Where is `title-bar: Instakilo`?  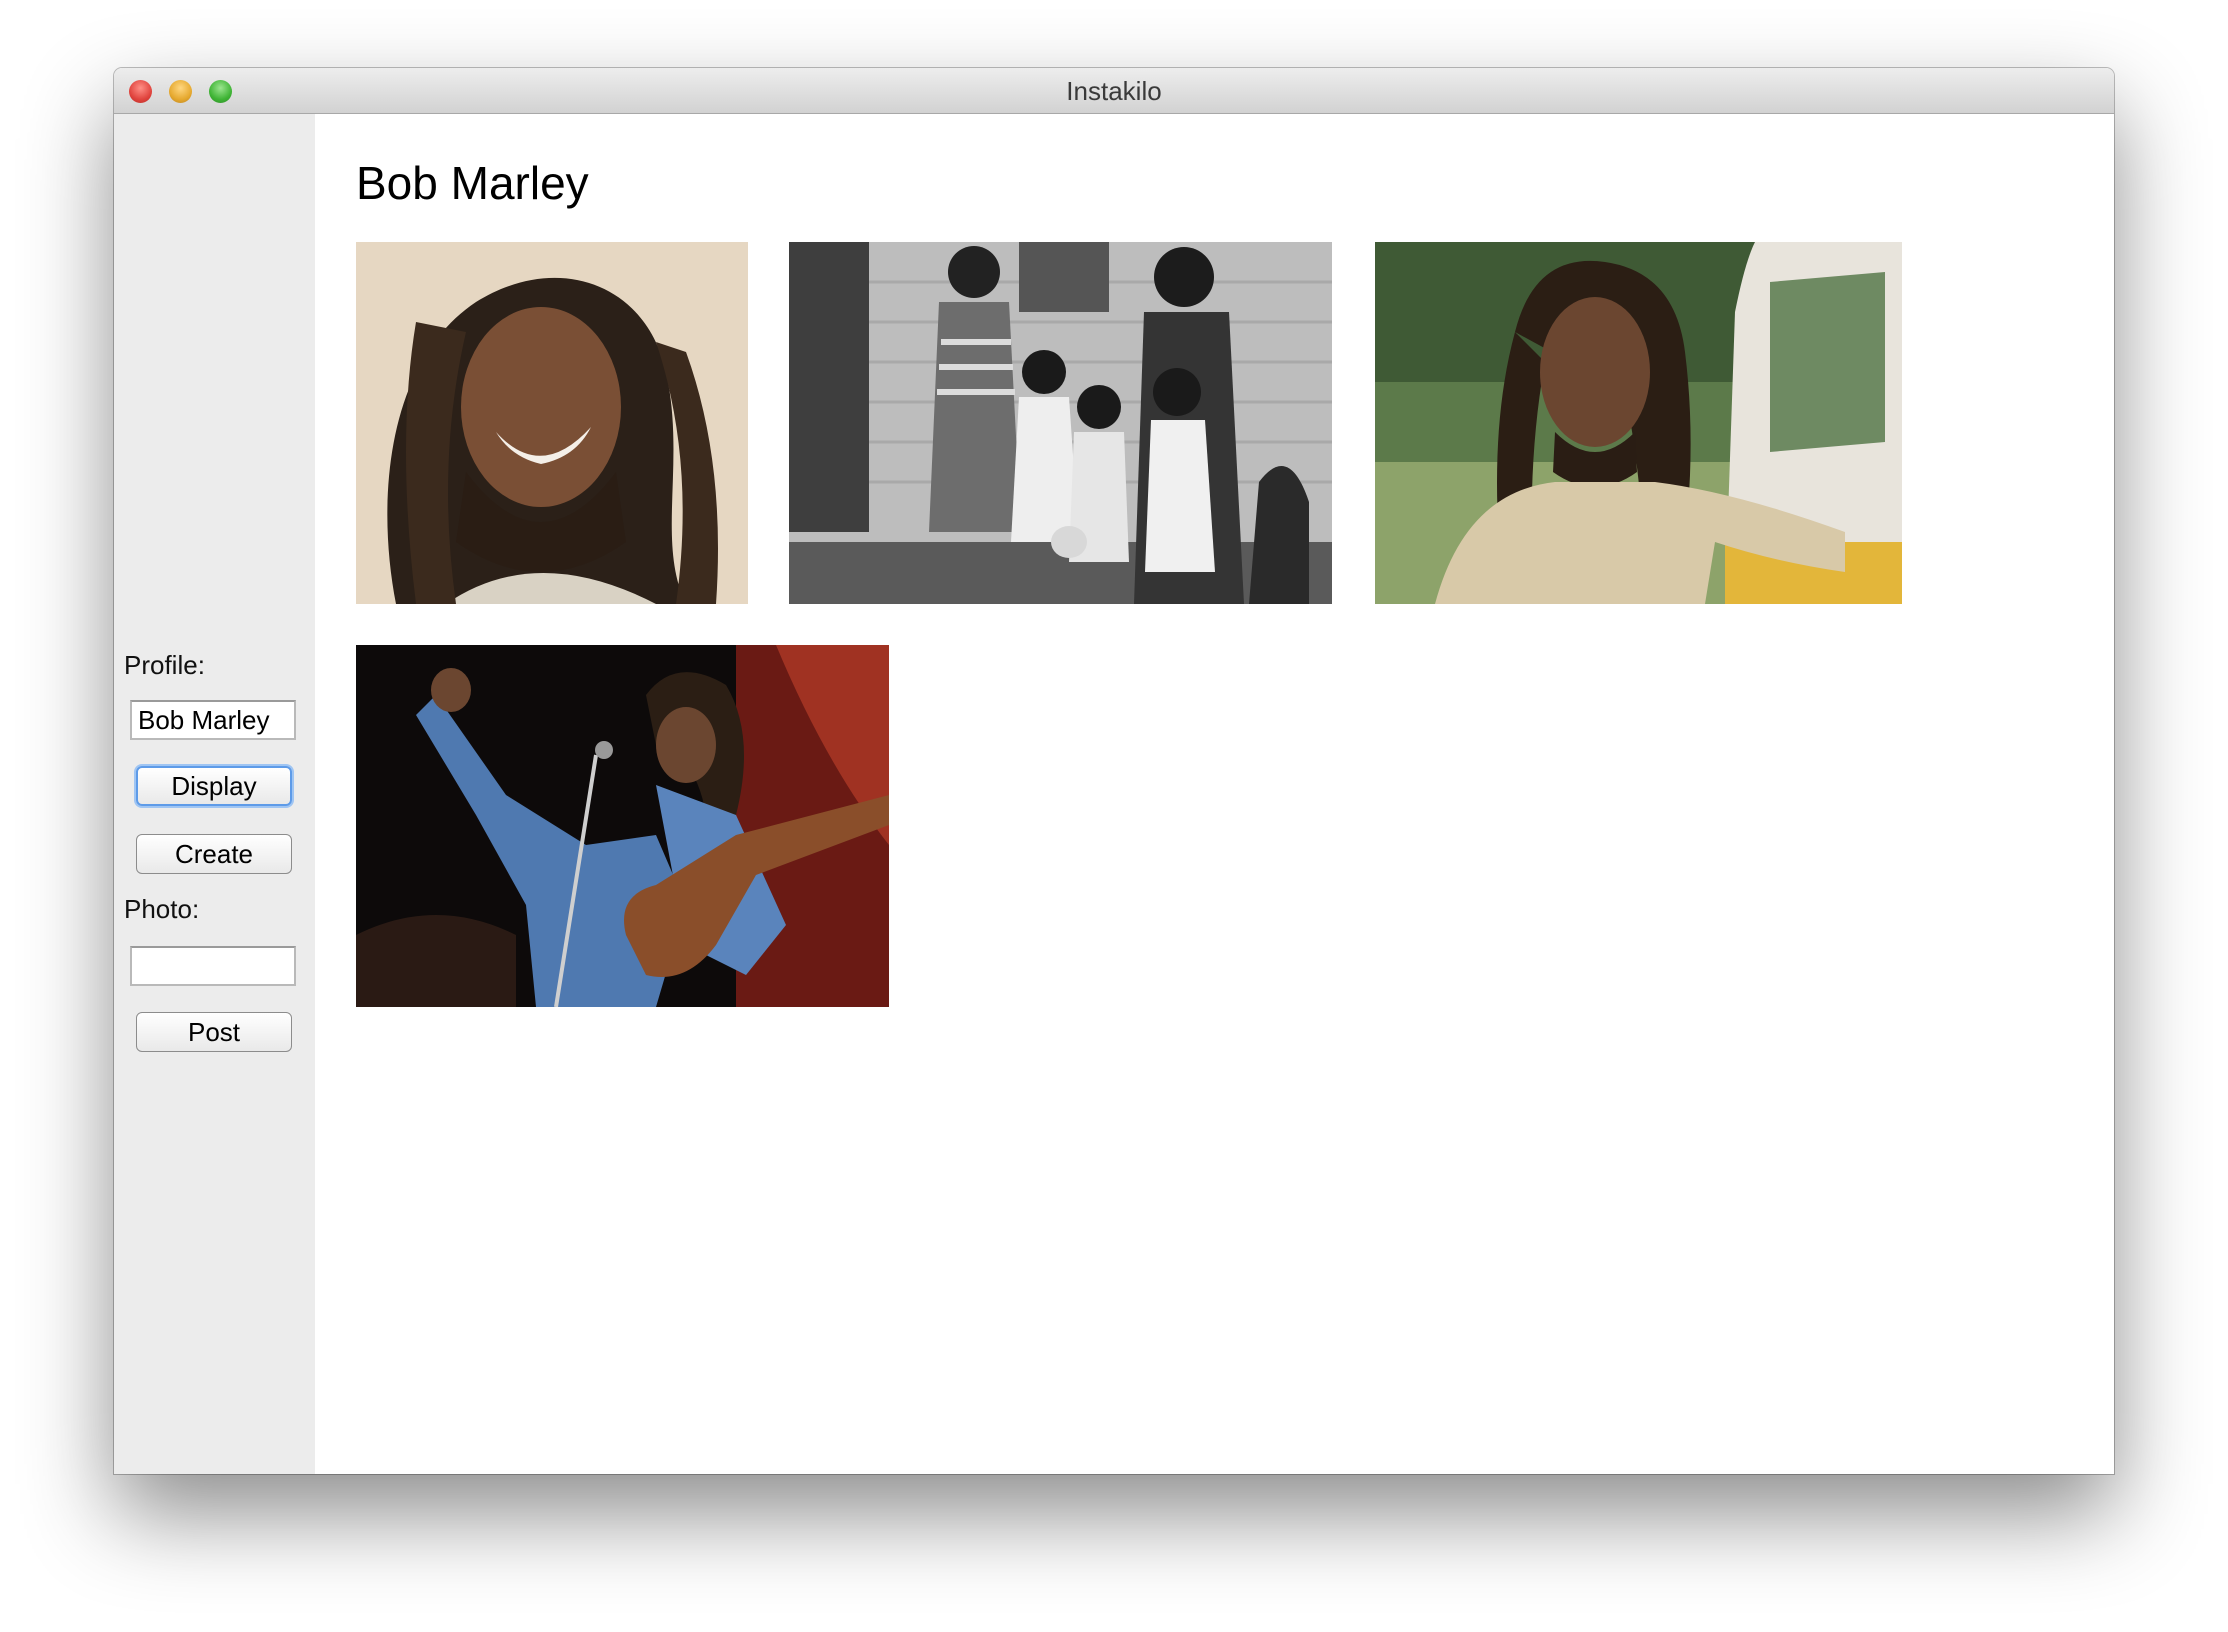 title-bar: Instakilo is located at coordinates (1114, 91).